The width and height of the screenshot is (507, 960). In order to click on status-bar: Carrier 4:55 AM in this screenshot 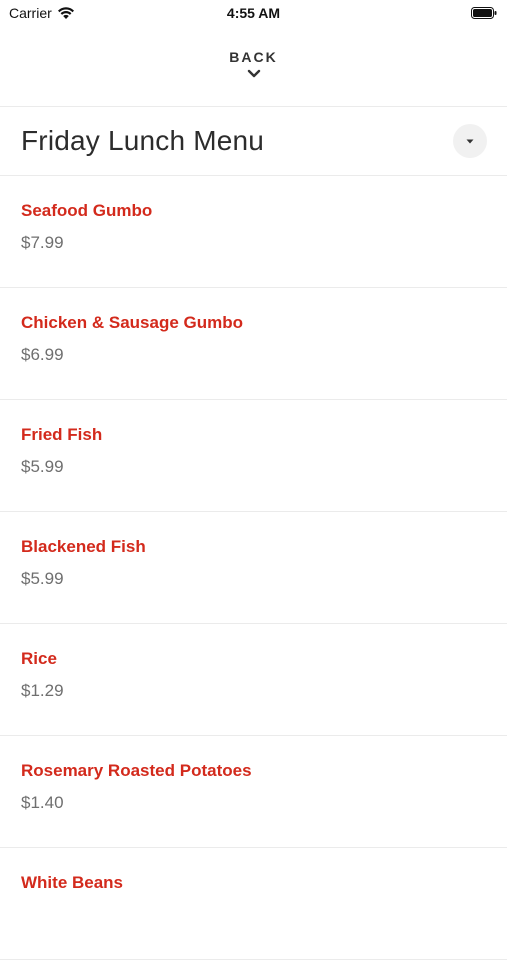, I will do `click(253, 15)`.